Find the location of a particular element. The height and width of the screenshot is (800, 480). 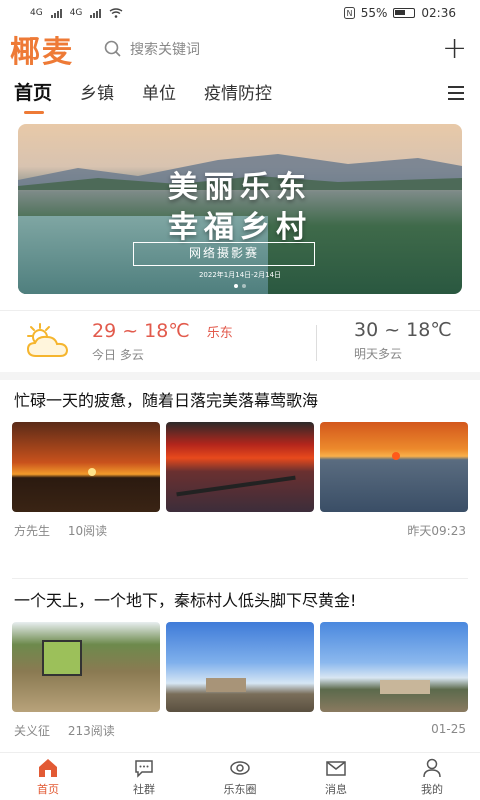

svg-text: N is located at coordinates (349, 13).